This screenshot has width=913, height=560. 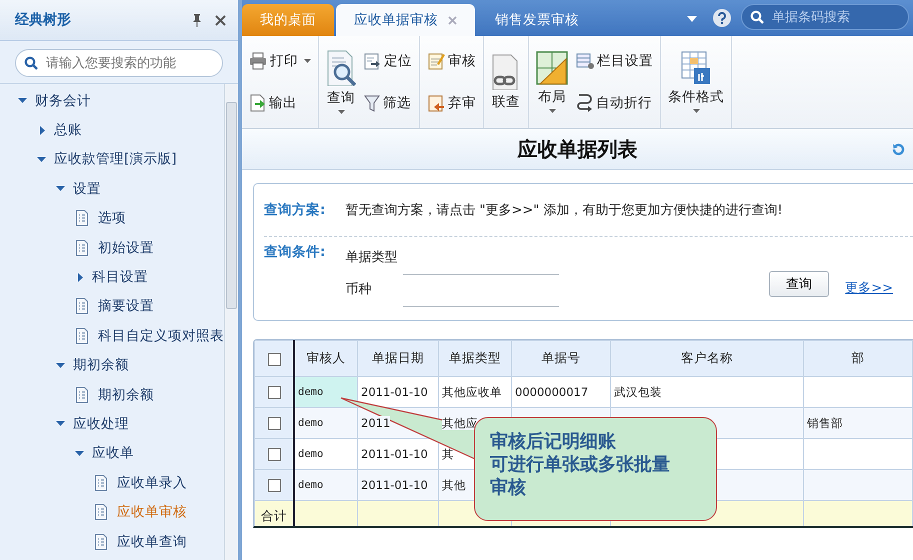 I want to click on toolbar-button: 联查, so click(x=506, y=82).